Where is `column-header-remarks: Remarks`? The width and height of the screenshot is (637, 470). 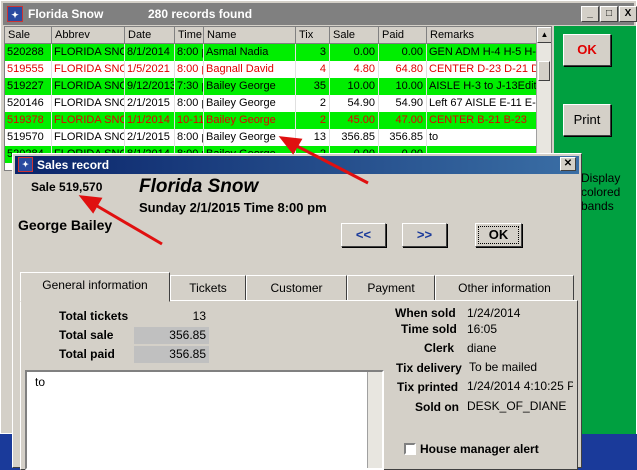 column-header-remarks: Remarks is located at coordinates (483, 35).